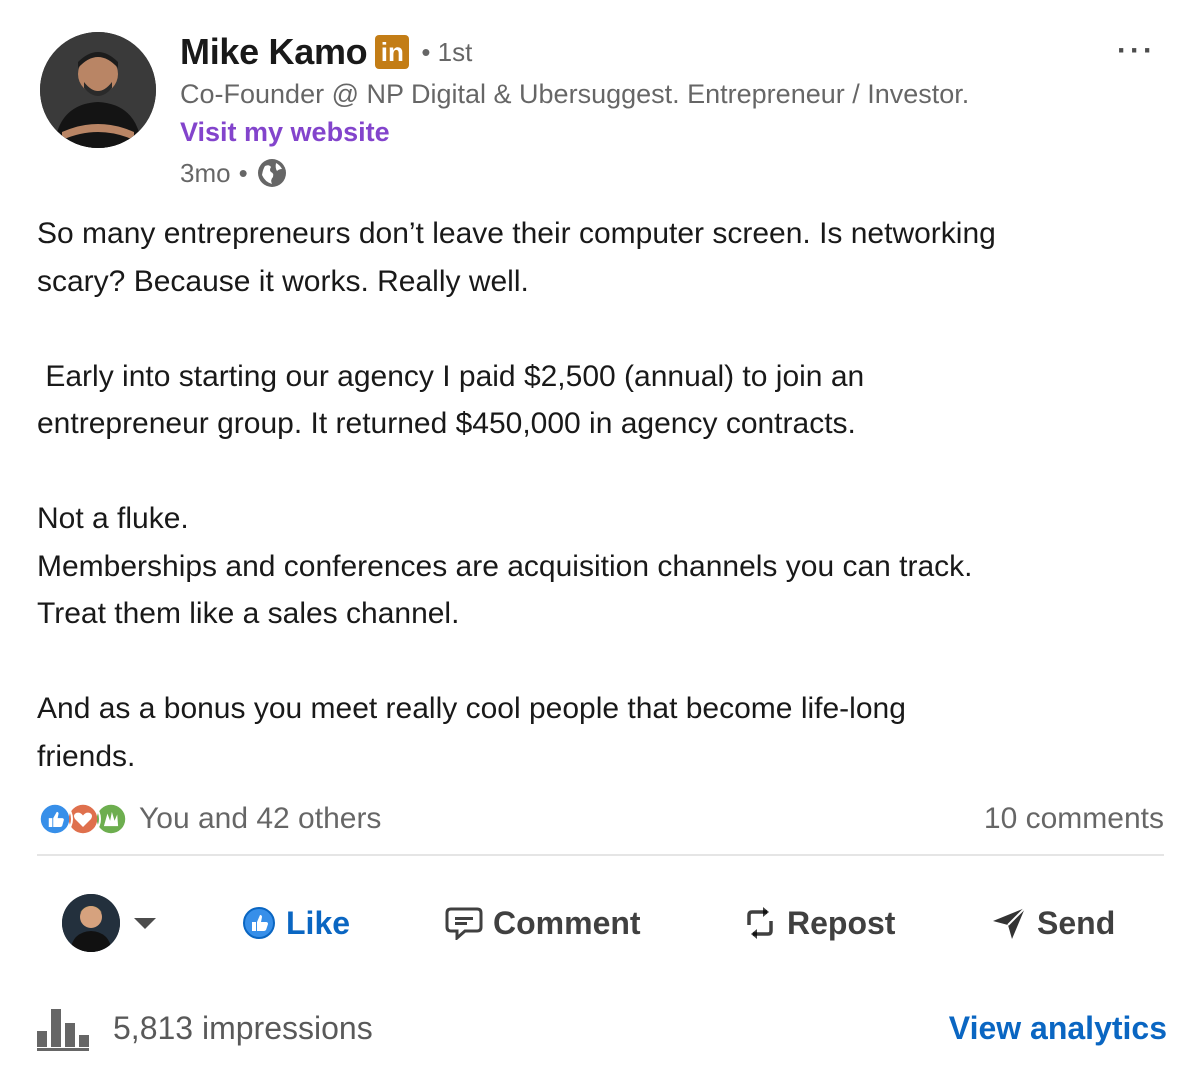  What do you see at coordinates (113, 518) in the screenshot?
I see `post-line: Not a fluke.` at bounding box center [113, 518].